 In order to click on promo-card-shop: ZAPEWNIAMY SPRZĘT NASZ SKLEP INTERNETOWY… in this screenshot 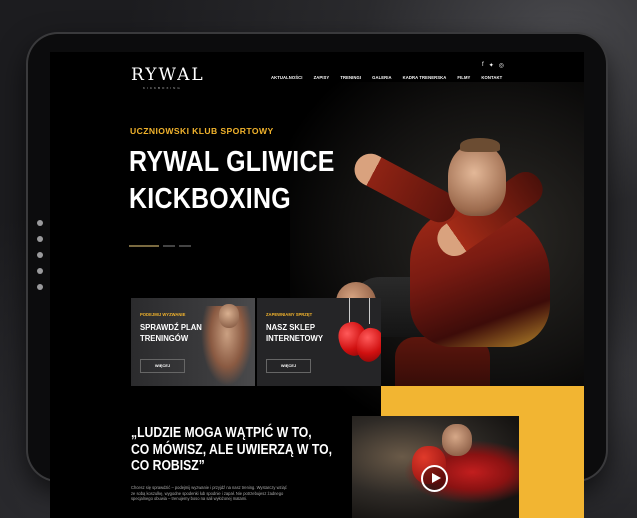, I will do `click(319, 342)`.